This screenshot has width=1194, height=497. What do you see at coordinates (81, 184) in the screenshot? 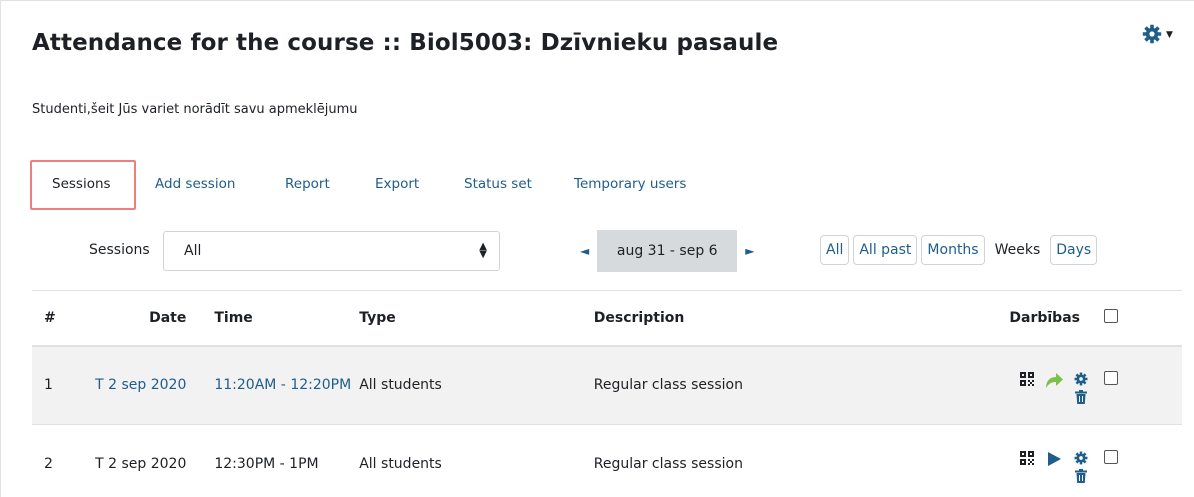
I see `tab-sessions: Sessions` at bounding box center [81, 184].